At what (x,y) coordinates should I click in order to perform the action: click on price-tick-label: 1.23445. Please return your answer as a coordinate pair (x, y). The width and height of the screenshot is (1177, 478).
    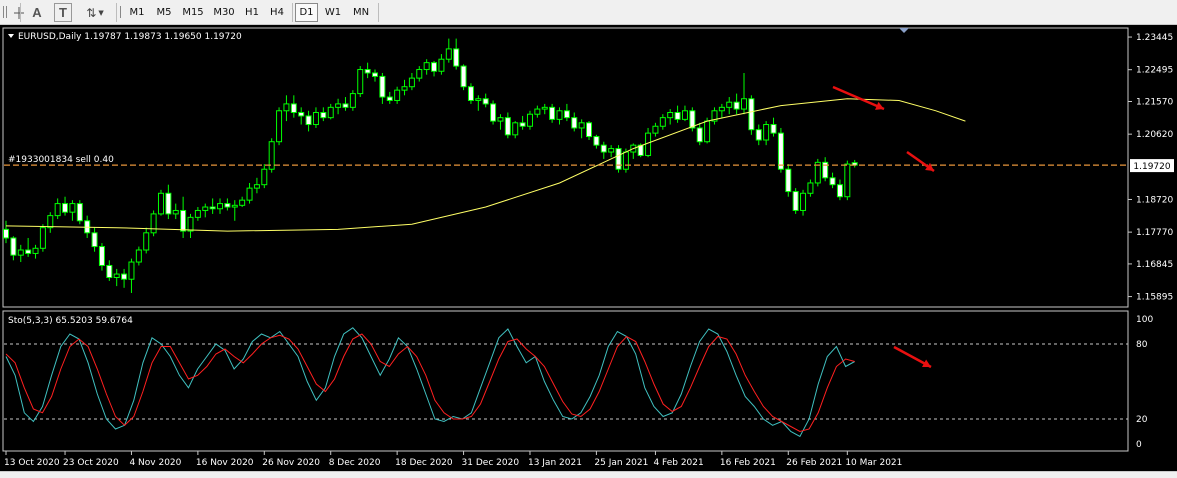
    Looking at the image, I should click on (1154, 38).